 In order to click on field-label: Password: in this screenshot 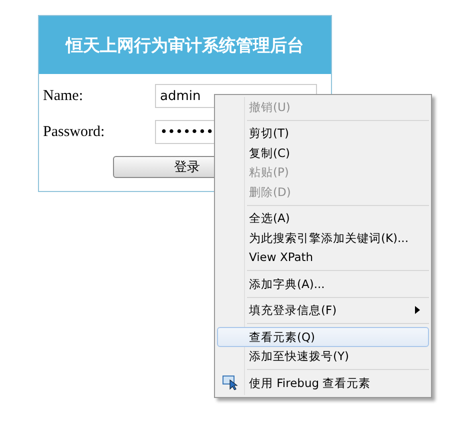, I will do `click(74, 132)`.